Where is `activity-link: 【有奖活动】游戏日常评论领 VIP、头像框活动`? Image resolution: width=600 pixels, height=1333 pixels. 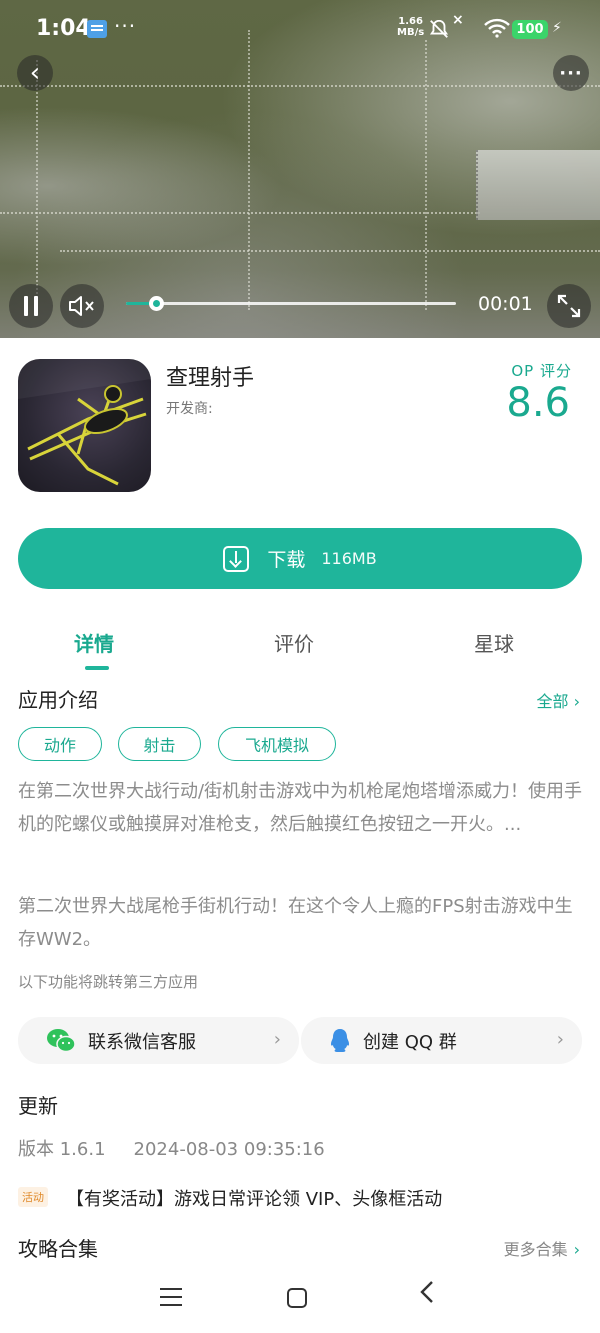 activity-link: 【有奖活动】游戏日常评论领 VIP、头像框活动 is located at coordinates (254, 1198).